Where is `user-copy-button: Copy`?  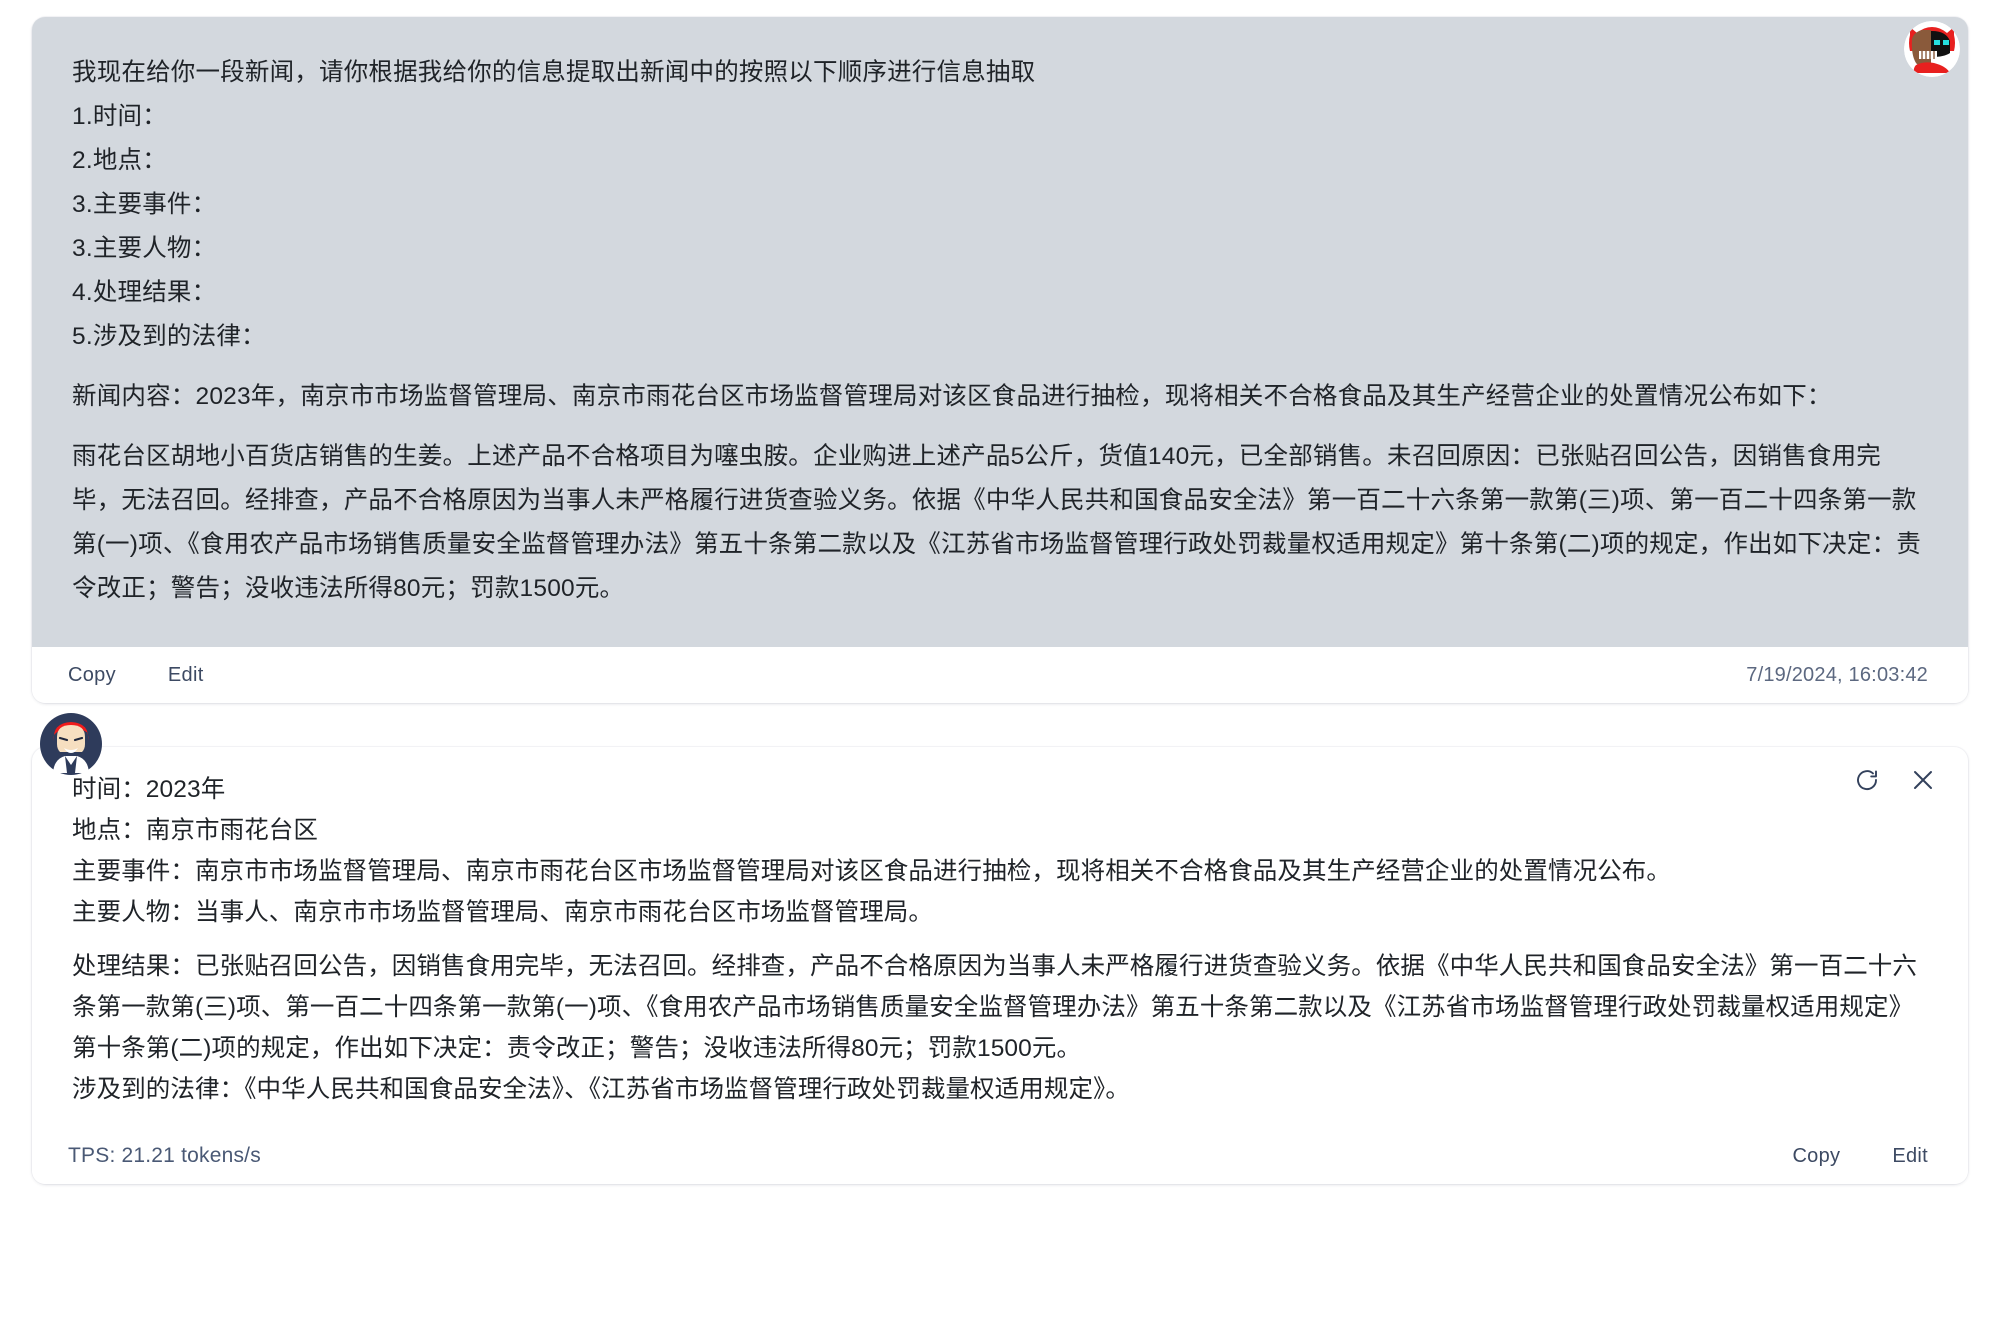
user-copy-button: Copy is located at coordinates (92, 675).